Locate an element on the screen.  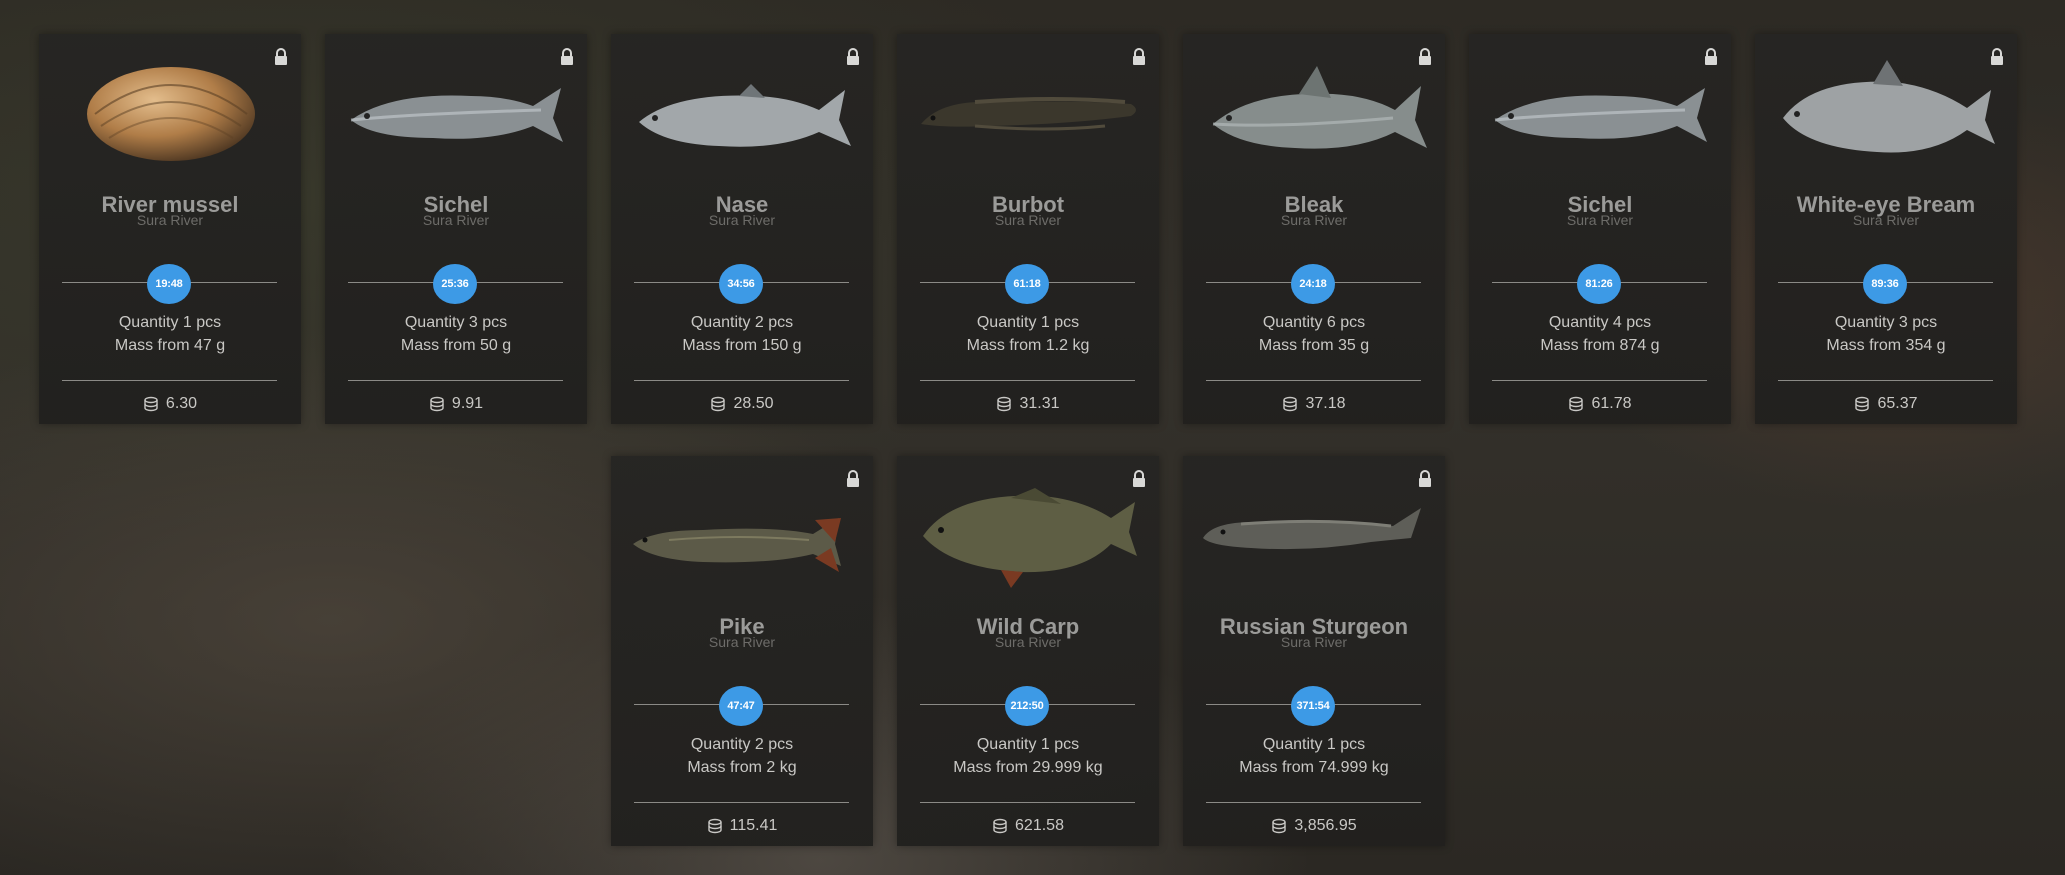
reward-value: 65.37 is located at coordinates (1897, 403).